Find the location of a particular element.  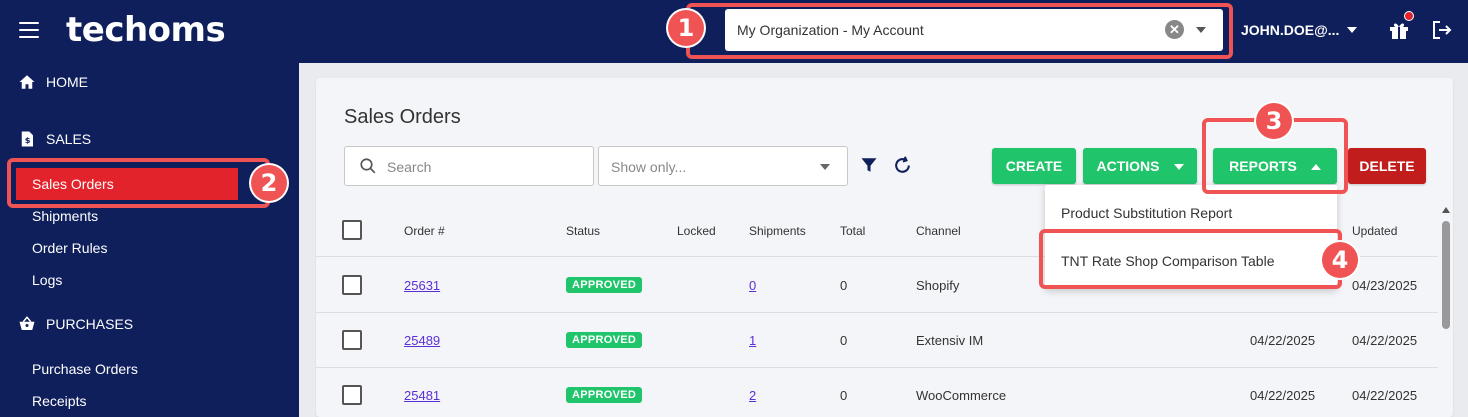

channel-value: Shopify is located at coordinates (938, 285).